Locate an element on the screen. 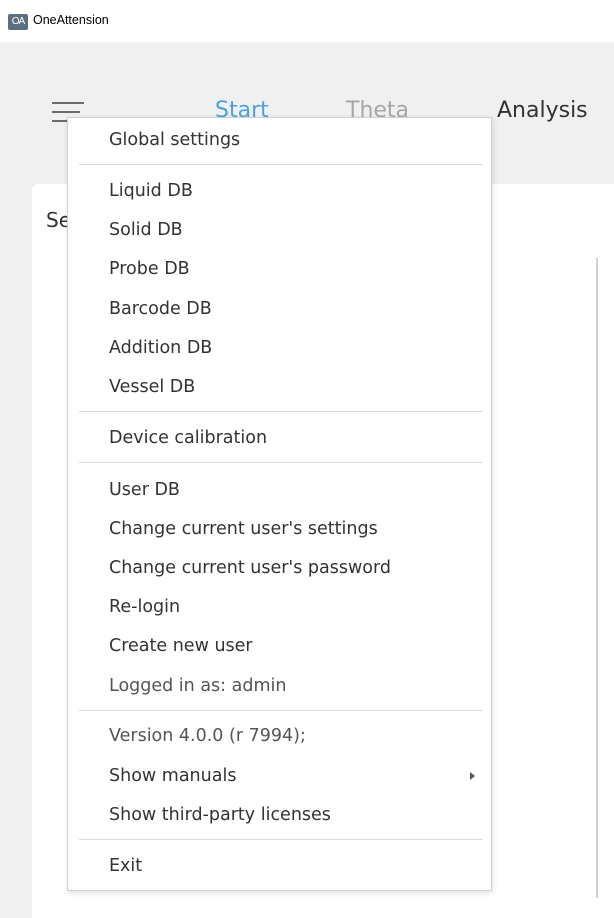 The height and width of the screenshot is (918, 614). menu-item-probe-db: Probe DB is located at coordinates (149, 269).